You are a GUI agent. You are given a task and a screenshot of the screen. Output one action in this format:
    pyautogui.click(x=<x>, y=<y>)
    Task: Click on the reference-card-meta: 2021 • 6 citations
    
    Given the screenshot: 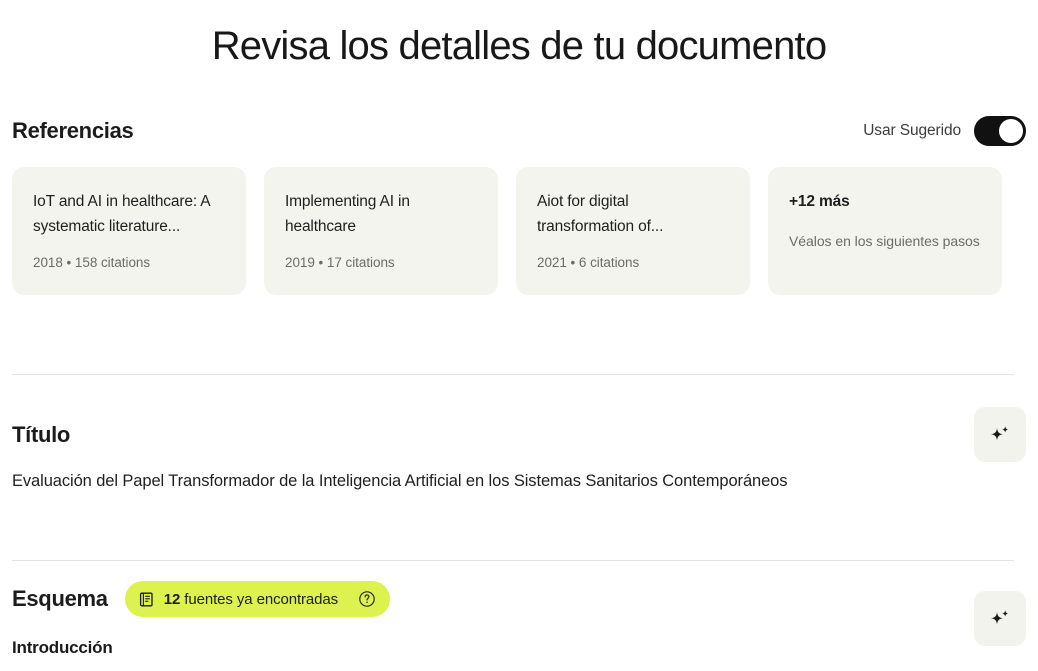 What is the action you would take?
    pyautogui.click(x=588, y=262)
    